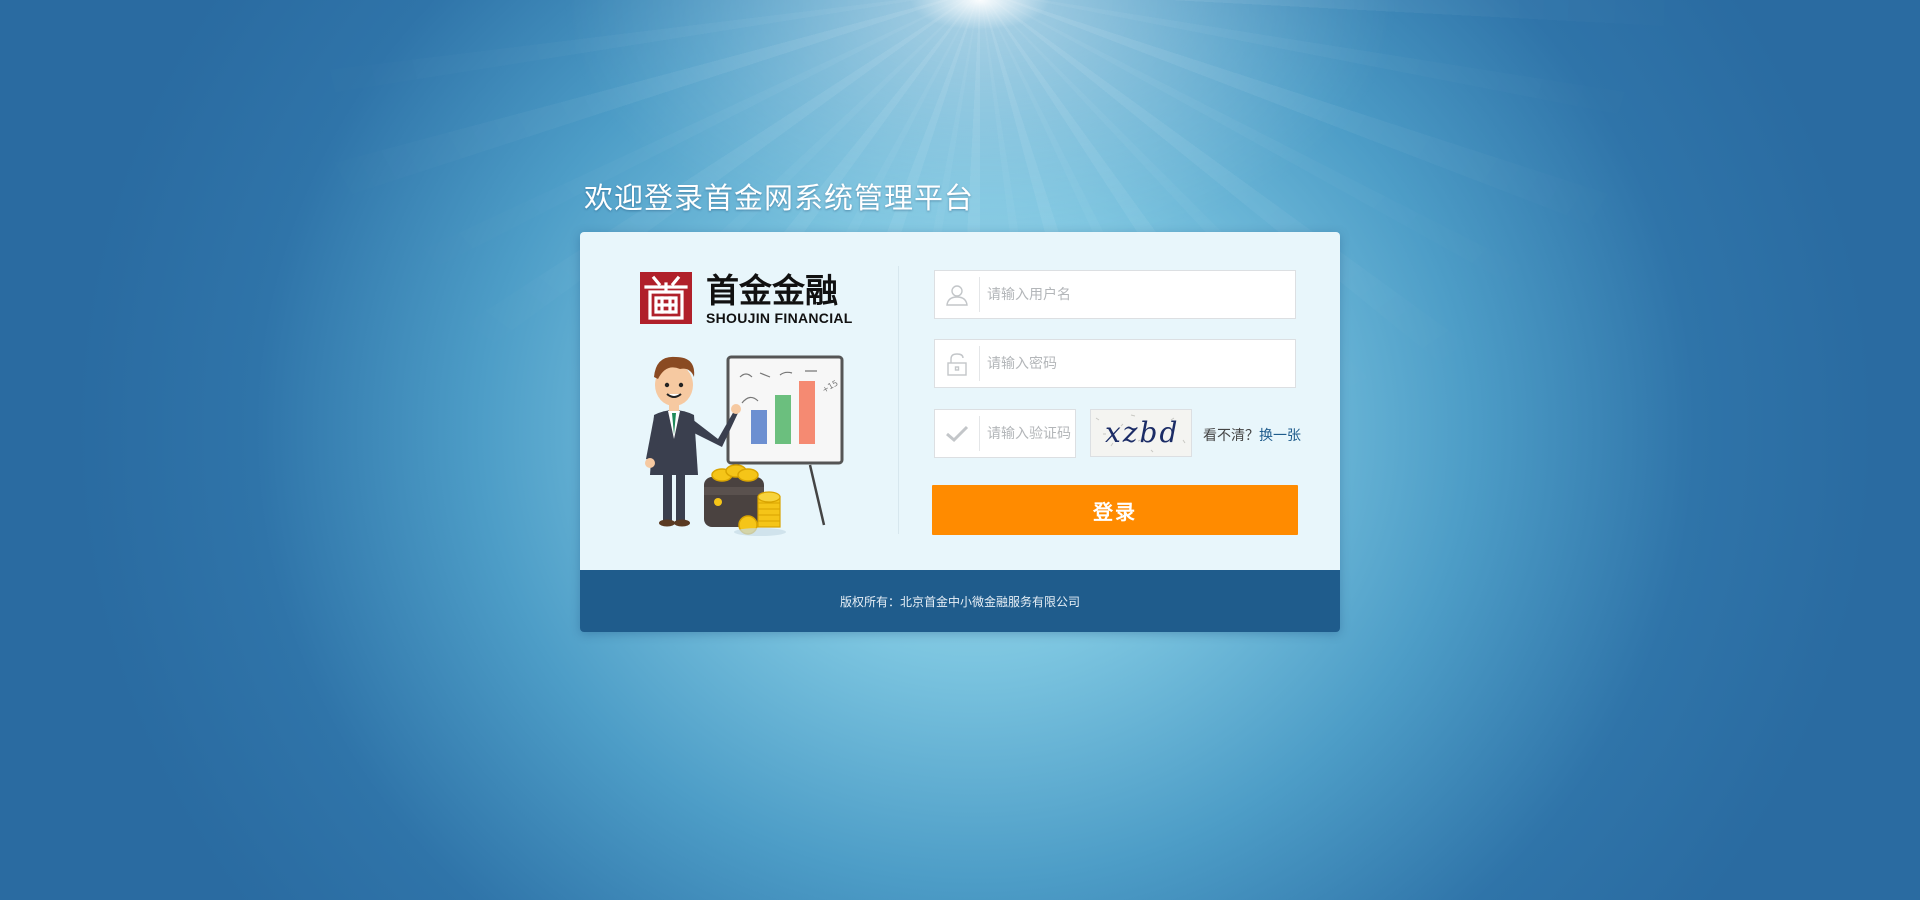 The height and width of the screenshot is (900, 1920). I want to click on password-field, so click(1115, 363).